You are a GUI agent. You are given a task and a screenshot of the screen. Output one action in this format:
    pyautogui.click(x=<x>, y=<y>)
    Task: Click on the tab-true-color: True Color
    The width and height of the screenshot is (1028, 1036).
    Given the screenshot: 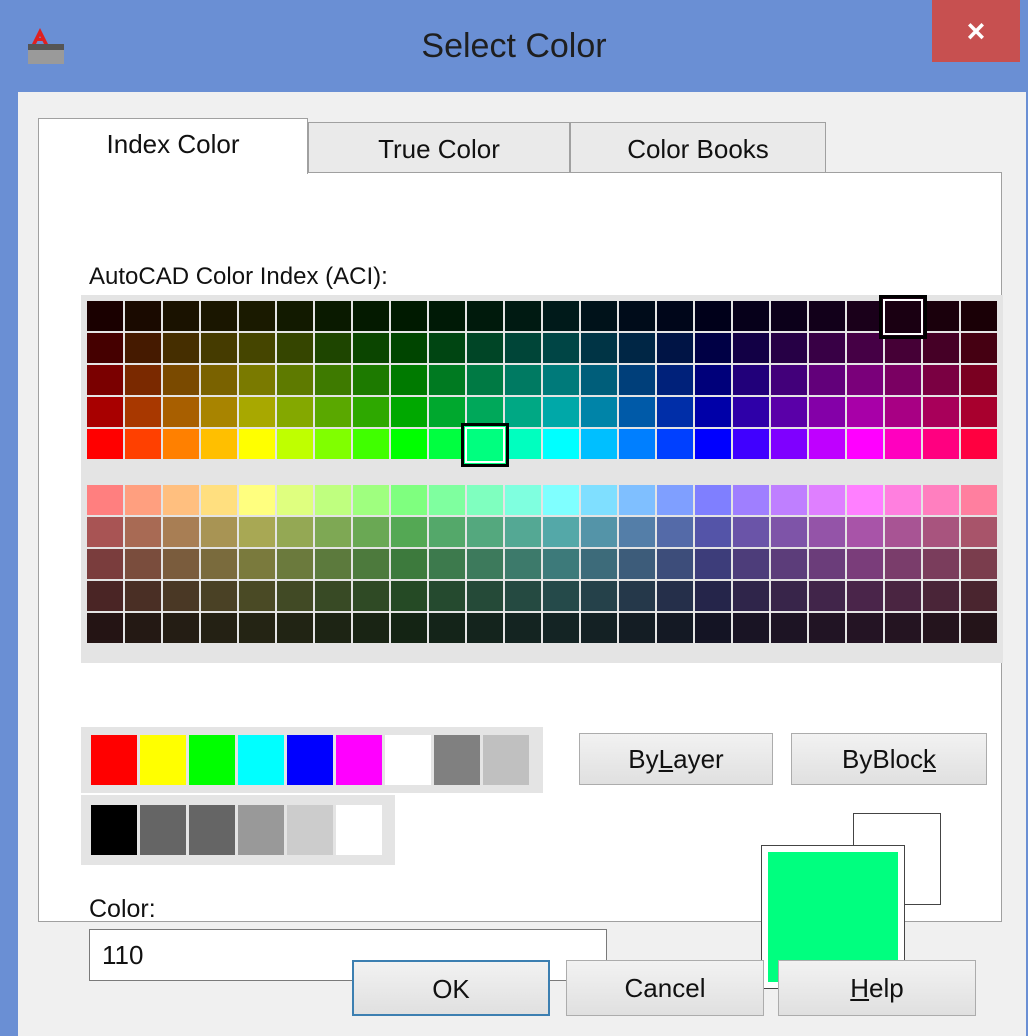 What is the action you would take?
    pyautogui.click(x=439, y=148)
    